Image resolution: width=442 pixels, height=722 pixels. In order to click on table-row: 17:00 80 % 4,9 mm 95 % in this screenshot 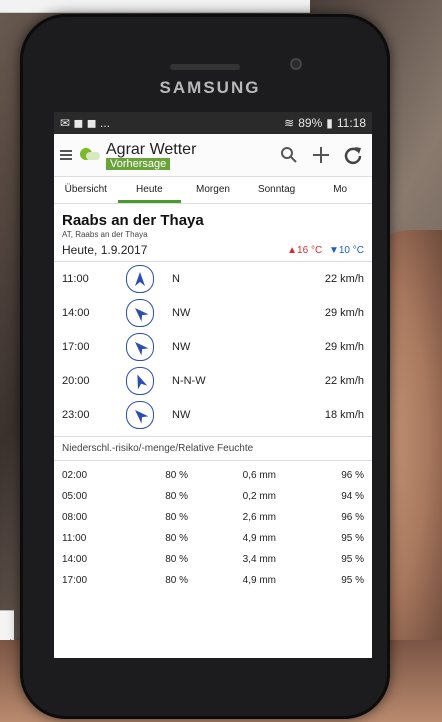, I will do `click(213, 580)`.